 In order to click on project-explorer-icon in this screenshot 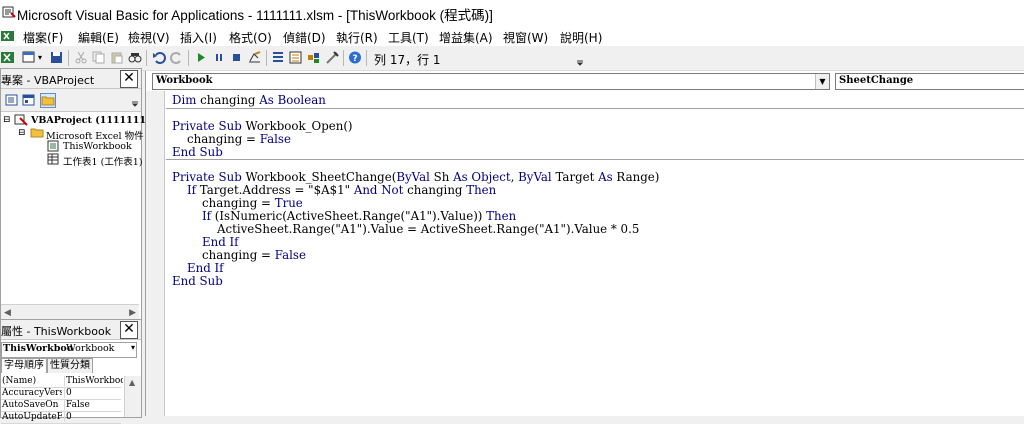, I will do `click(278, 57)`.